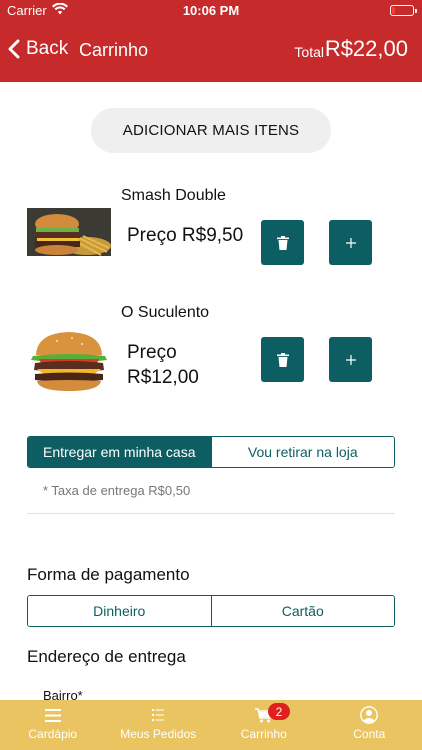 Image resolution: width=422 pixels, height=750 pixels. I want to click on back-button: Back, so click(38, 49).